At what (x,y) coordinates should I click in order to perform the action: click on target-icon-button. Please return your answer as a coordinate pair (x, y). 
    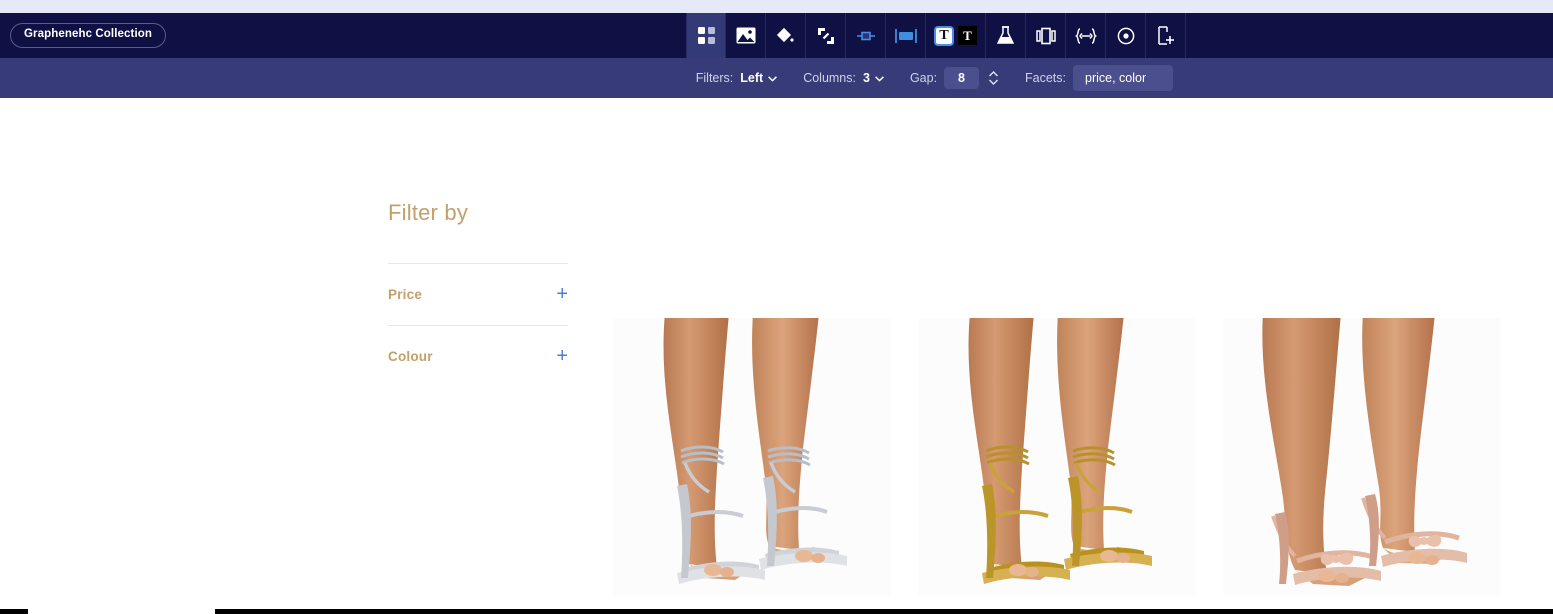
    Looking at the image, I should click on (1126, 35).